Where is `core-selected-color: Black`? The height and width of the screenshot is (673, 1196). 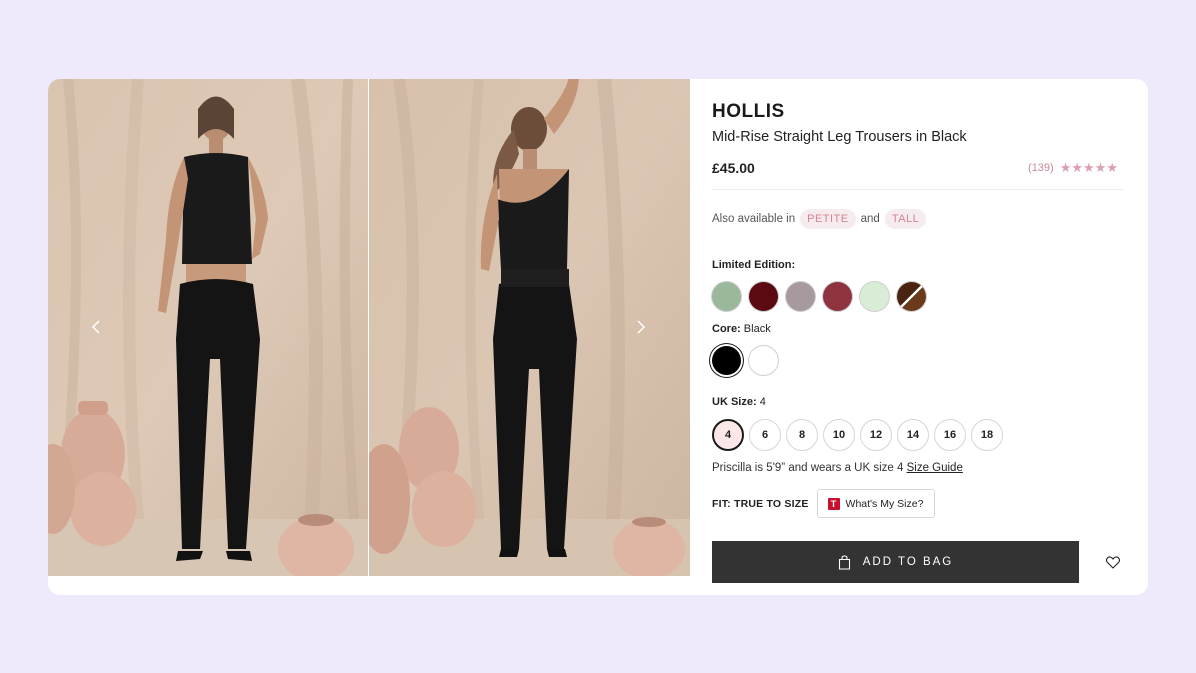
core-selected-color: Black is located at coordinates (757, 329).